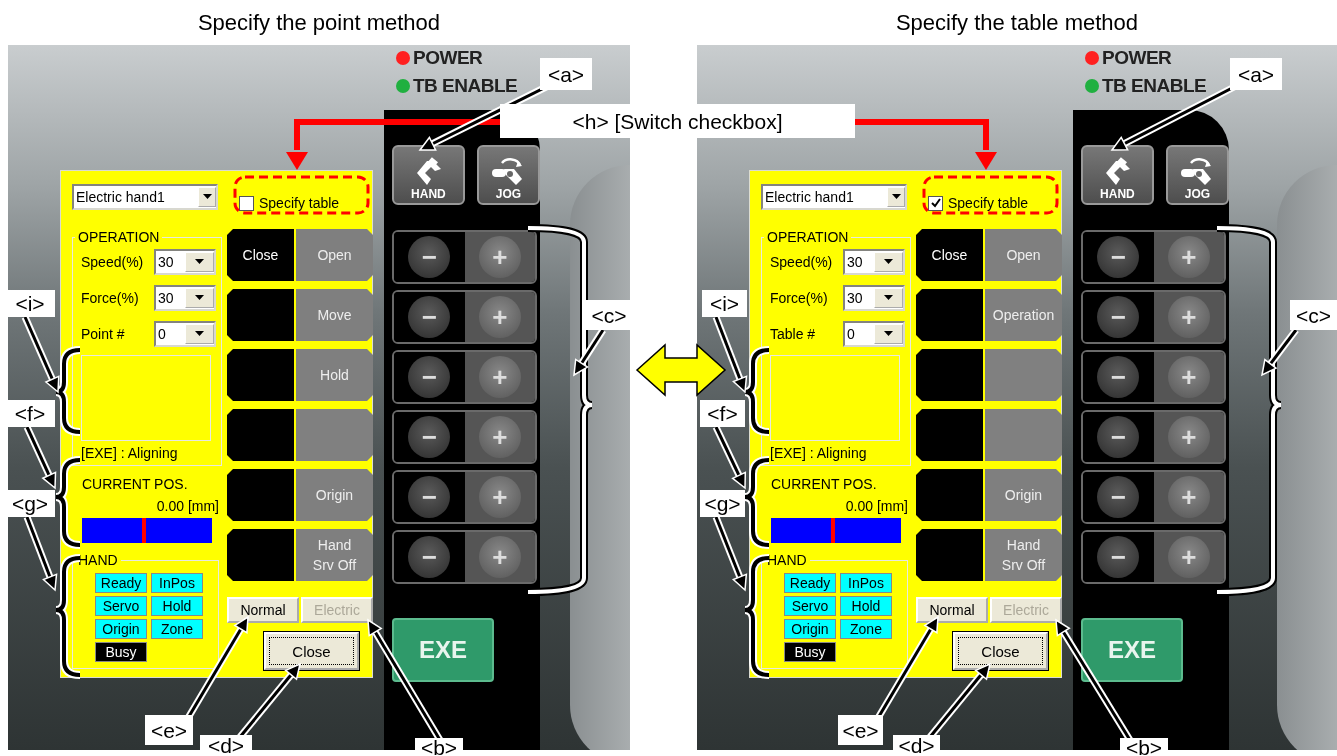  What do you see at coordinates (681, 370) in the screenshot?
I see `double-arrow-icon` at bounding box center [681, 370].